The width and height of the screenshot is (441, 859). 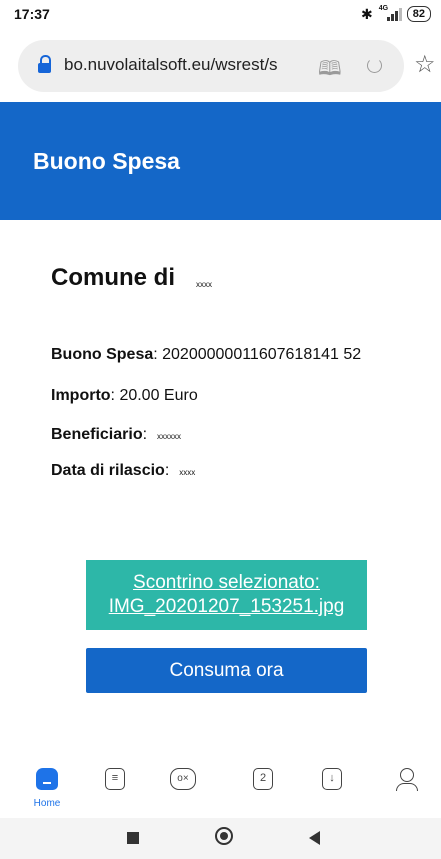 I want to click on status-time: 17:37, so click(x=32, y=14).